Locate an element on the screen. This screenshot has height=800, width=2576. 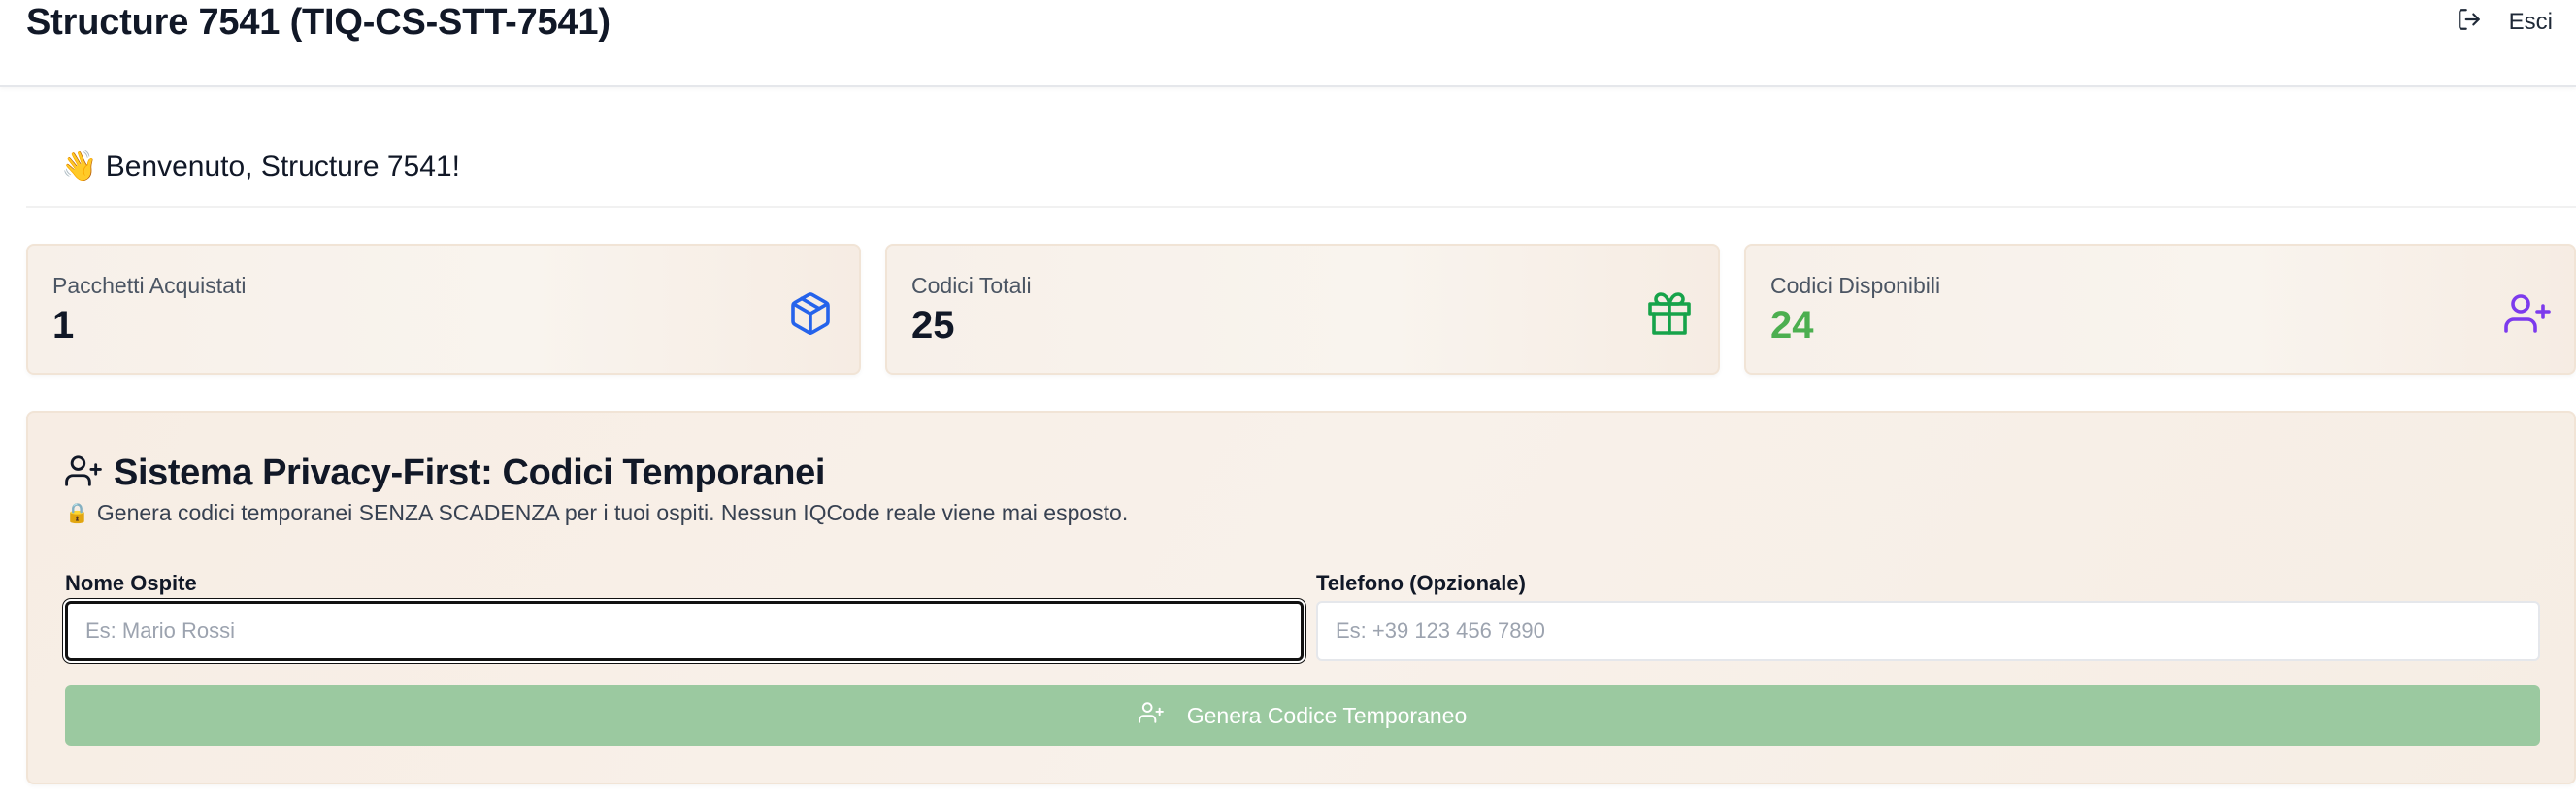
stat-card-total-codes: Codici Totali 25 is located at coordinates (1302, 309).